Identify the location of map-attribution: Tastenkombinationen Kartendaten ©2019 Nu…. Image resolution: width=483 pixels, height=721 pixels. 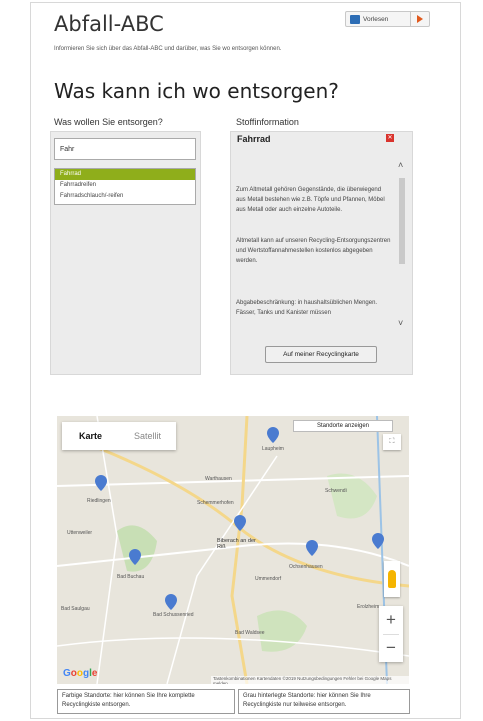
(310, 680).